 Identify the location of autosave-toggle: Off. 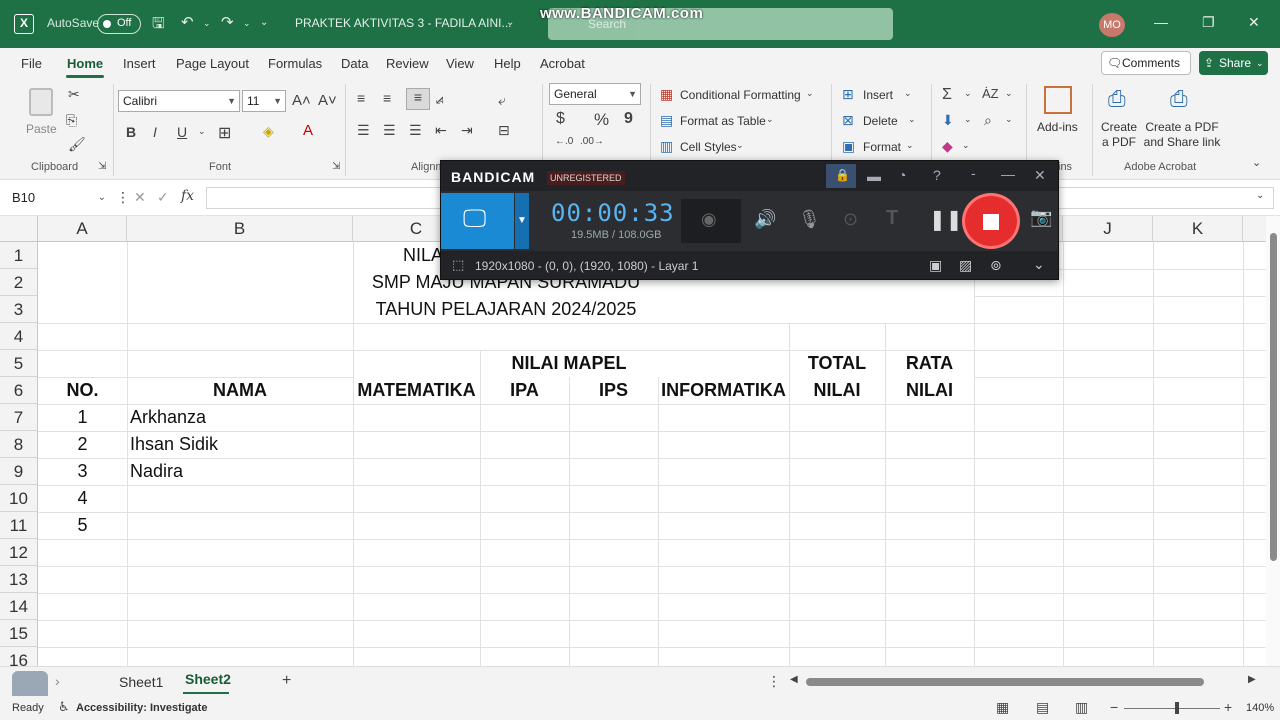
(119, 24).